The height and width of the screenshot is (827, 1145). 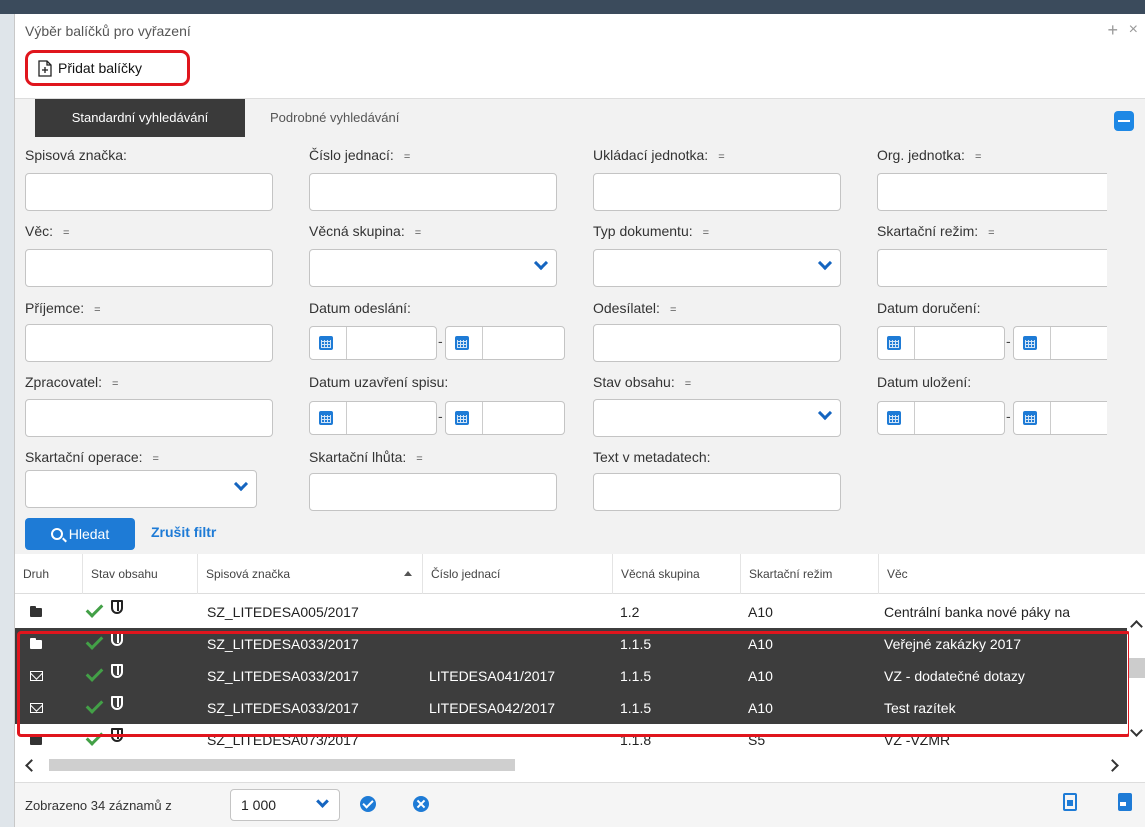 I want to click on background-header, so click(x=572, y=7).